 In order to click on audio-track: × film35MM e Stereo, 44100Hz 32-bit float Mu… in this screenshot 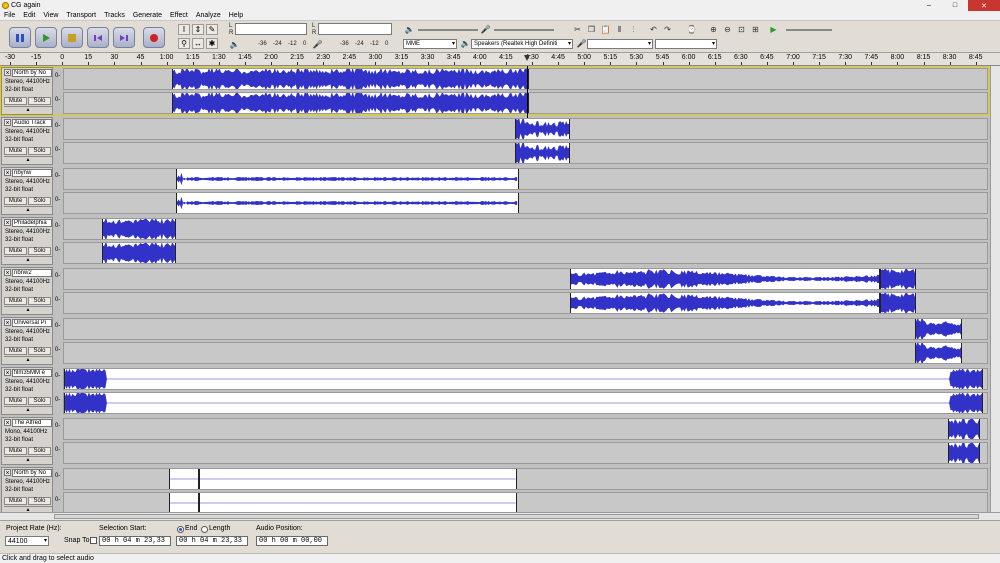, I will do `click(494, 391)`.